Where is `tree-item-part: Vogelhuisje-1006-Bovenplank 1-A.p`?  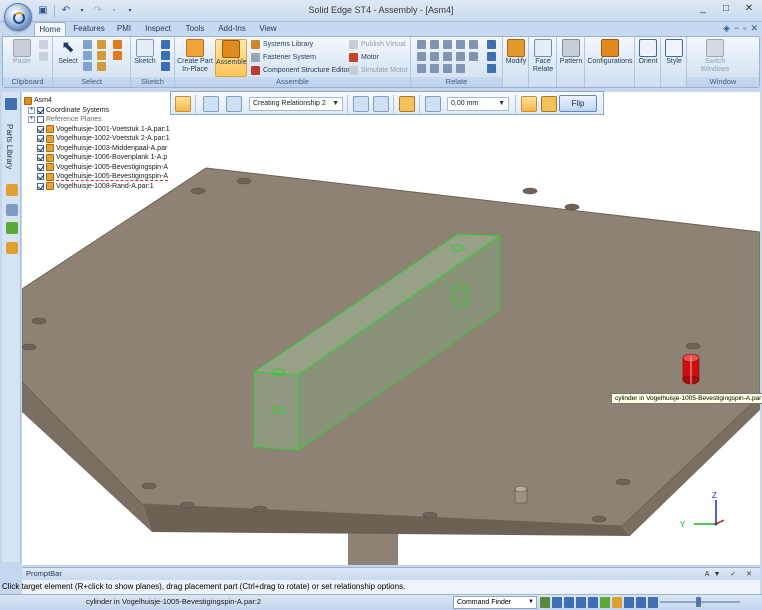 tree-item-part: Vogelhuisje-1006-Bovenplank 1-A.p is located at coordinates (97, 158).